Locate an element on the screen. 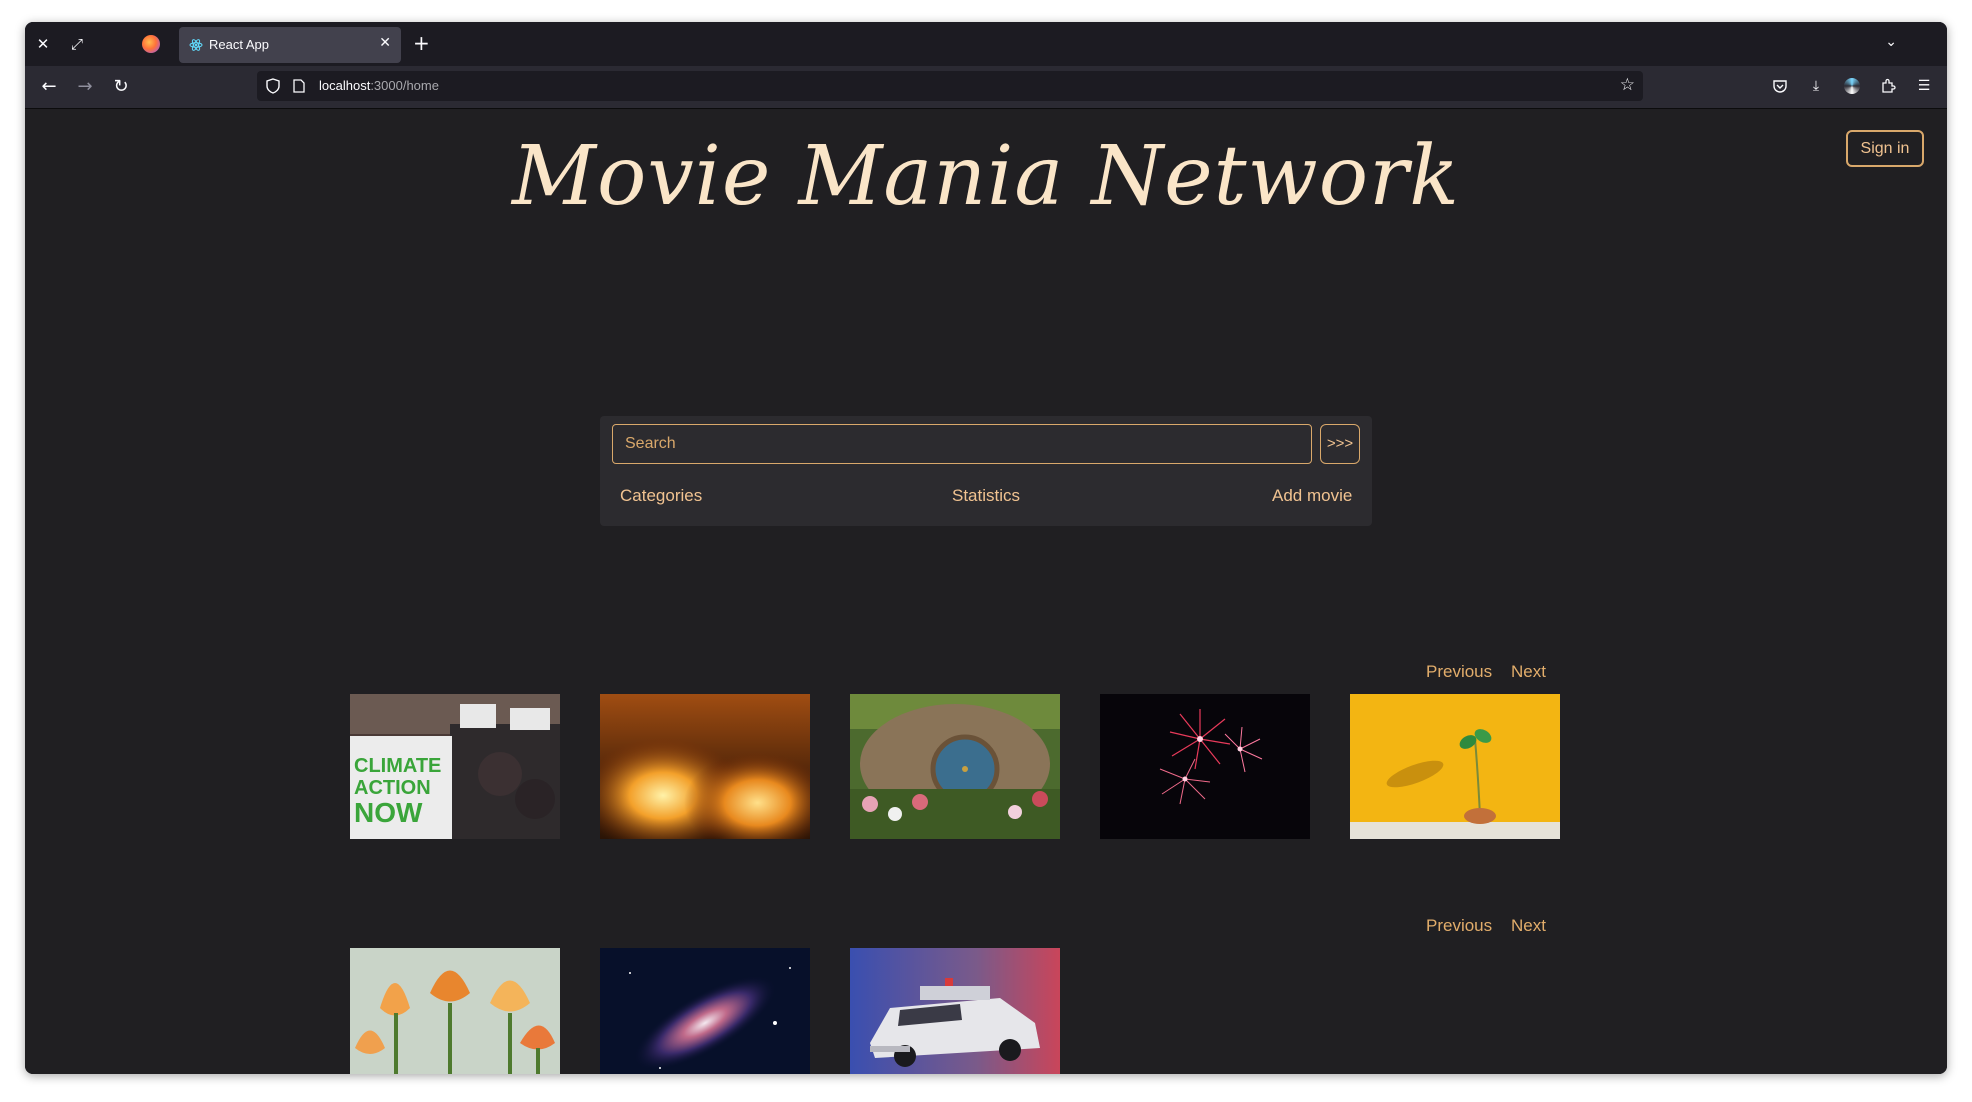 This screenshot has width=1972, height=1102. pocket-icon is located at coordinates (1780, 86).